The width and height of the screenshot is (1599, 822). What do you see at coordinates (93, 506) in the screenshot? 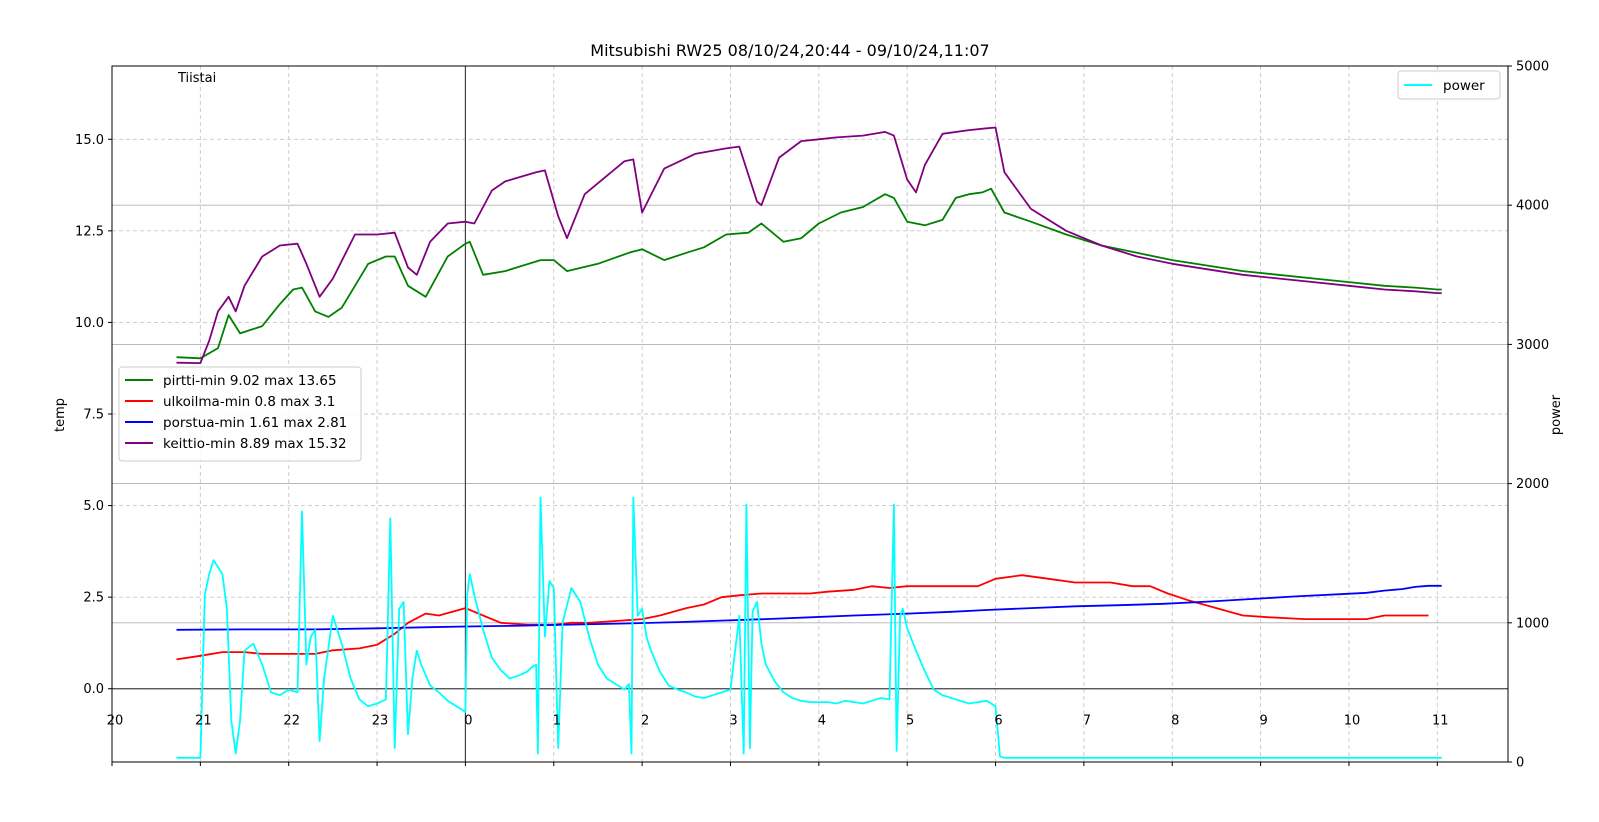
I see `y-tick-label-left: 5.0` at bounding box center [93, 506].